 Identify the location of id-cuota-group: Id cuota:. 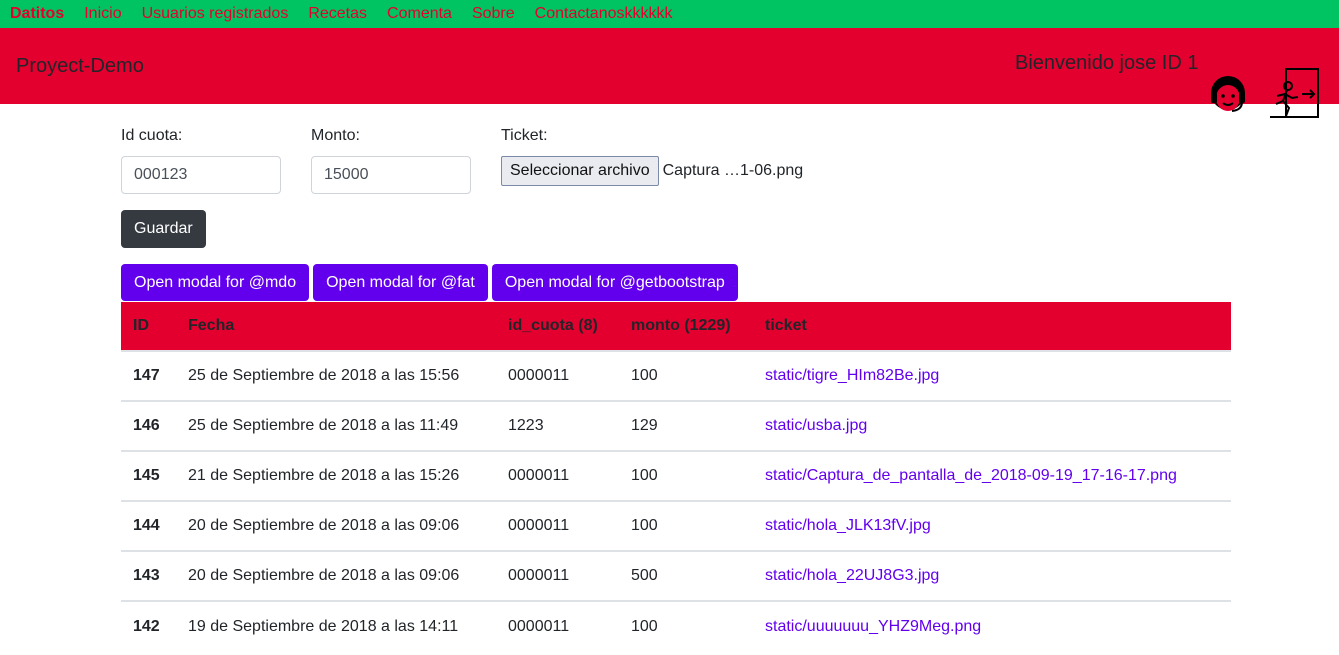
(216, 160).